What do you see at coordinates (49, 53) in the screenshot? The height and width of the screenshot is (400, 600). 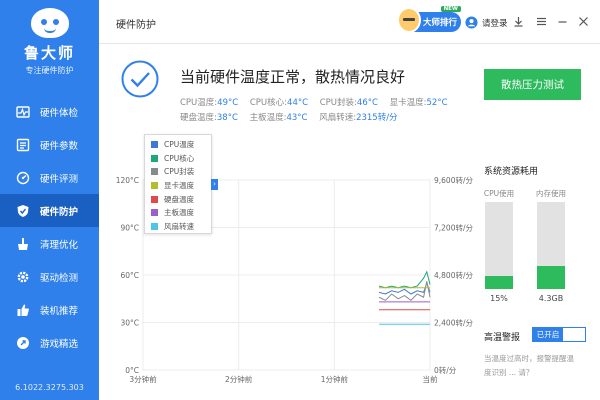 I see `brand-name: 鲁大师` at bounding box center [49, 53].